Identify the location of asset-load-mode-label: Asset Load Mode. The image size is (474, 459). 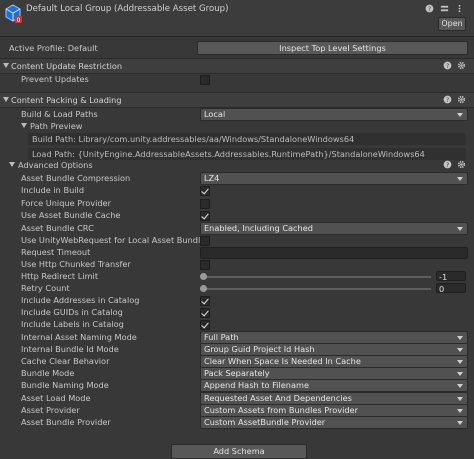
(56, 398).